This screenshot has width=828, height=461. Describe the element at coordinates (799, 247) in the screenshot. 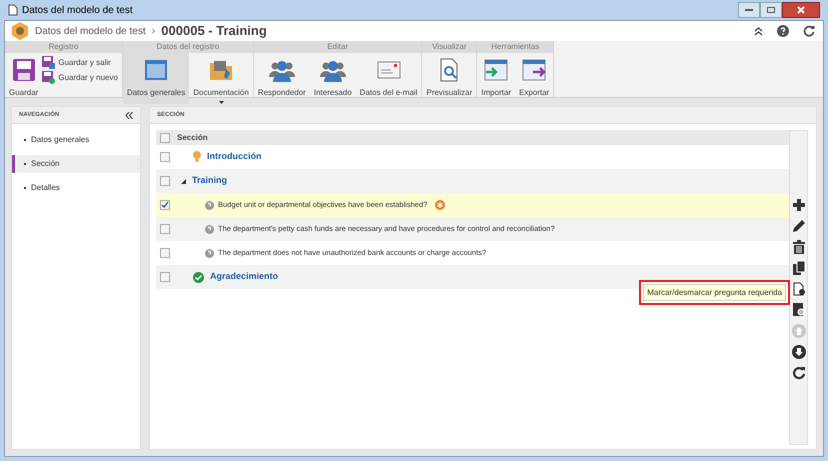

I see `trash-icon` at that location.